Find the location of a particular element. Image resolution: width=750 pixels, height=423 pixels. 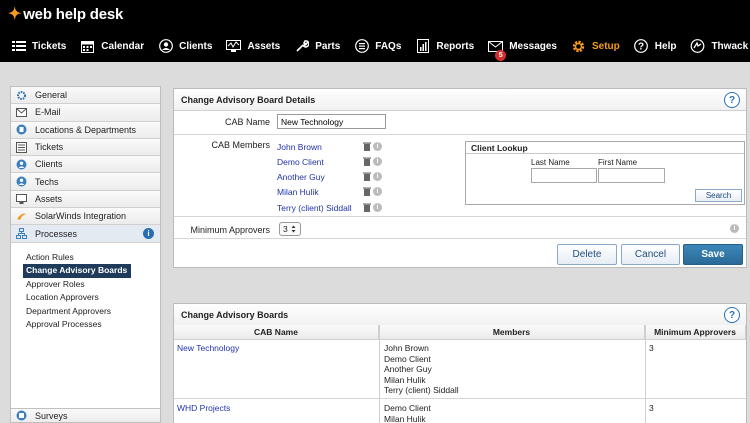

members-cell: Demo Client Milan Hulik is located at coordinates (407, 413).